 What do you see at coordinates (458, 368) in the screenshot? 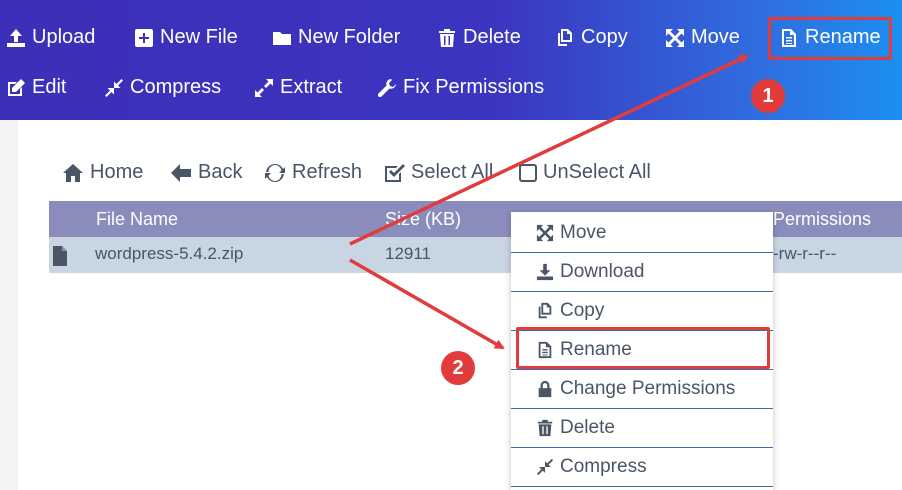
I see `annotation-badge-2: 2` at bounding box center [458, 368].